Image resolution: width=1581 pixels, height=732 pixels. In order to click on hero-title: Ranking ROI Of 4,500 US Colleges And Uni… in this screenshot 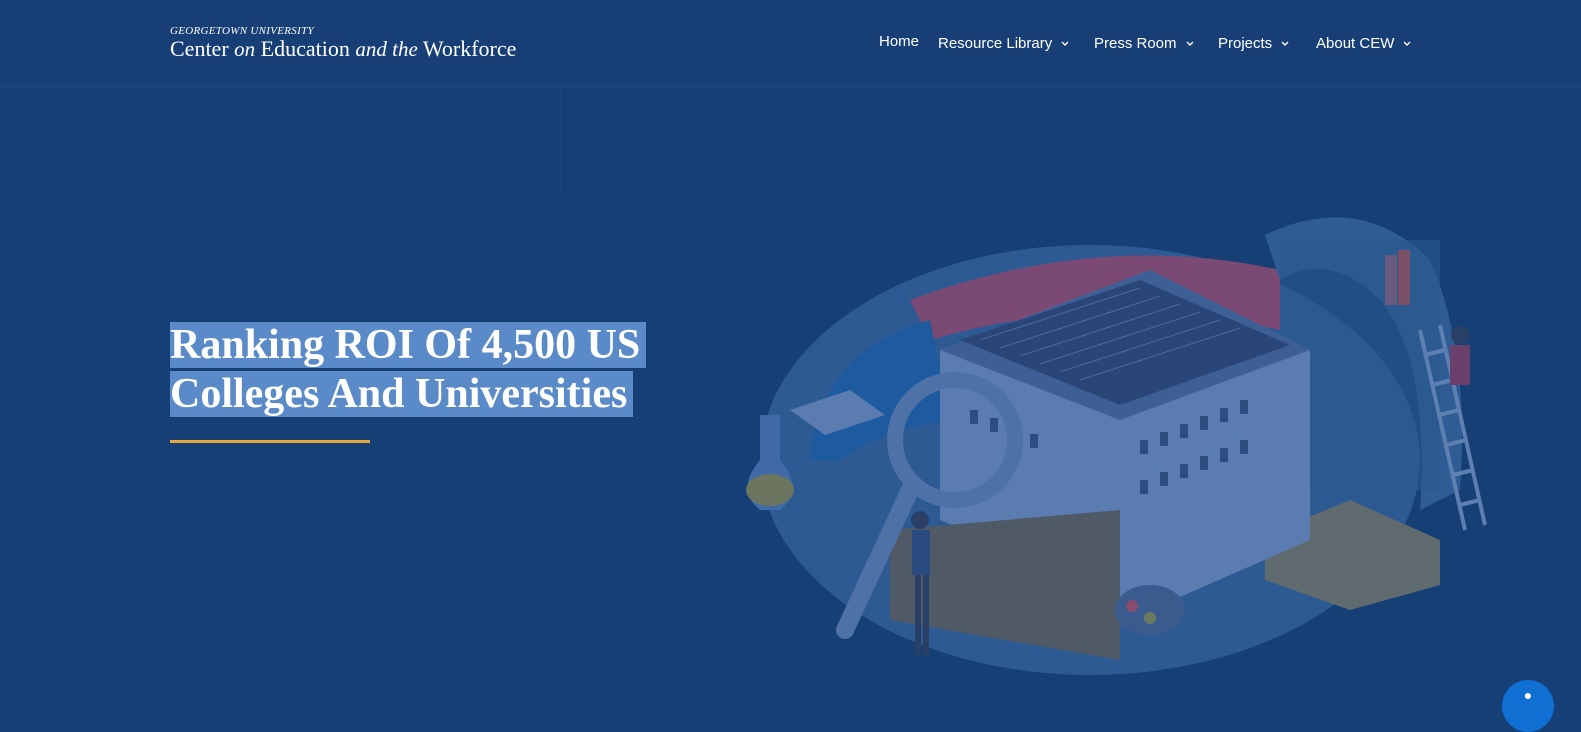, I will do `click(430, 370)`.